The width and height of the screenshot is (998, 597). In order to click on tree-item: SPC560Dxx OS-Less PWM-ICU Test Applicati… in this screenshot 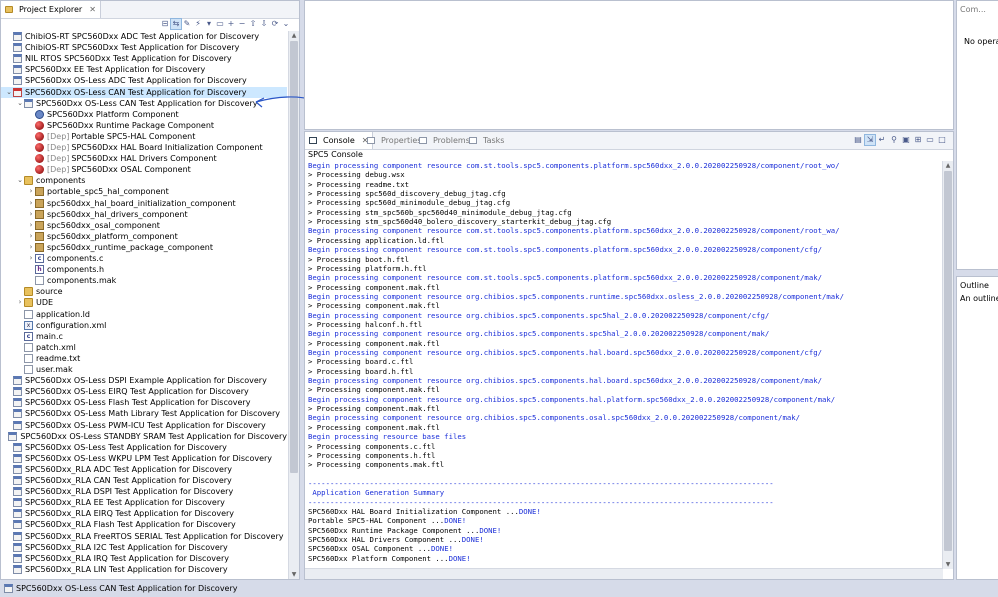, I will do `click(144, 425)`.